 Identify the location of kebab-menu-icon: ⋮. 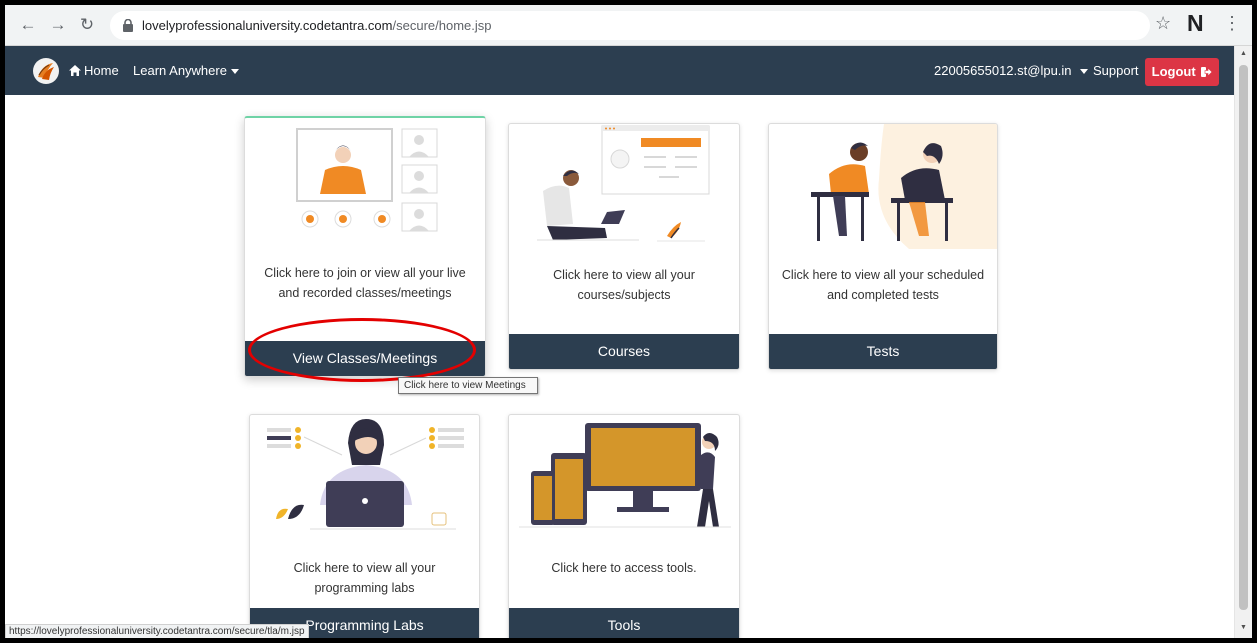
(1232, 23).